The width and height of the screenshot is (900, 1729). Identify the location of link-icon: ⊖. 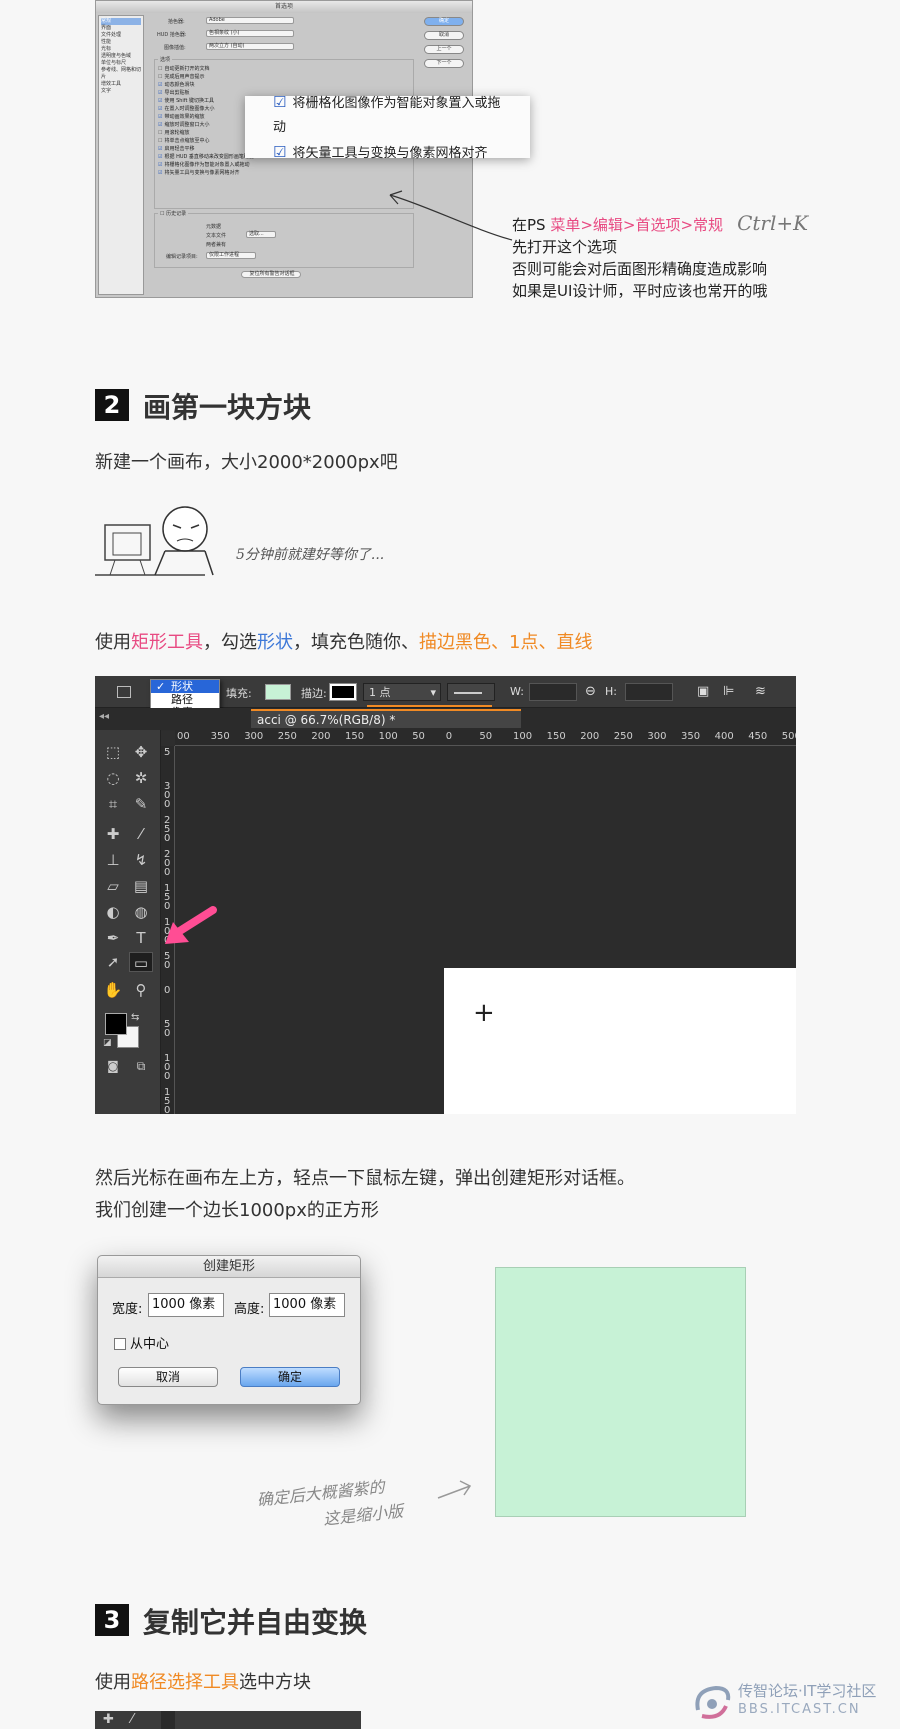
(590, 691).